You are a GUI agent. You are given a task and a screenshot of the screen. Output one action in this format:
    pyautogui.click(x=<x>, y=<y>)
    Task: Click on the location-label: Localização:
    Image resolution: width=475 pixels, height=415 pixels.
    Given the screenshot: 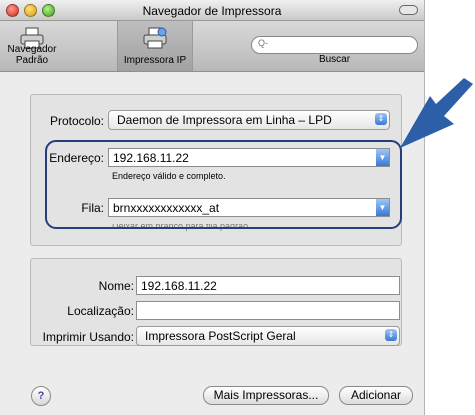 What is the action you would take?
    pyautogui.click(x=100, y=311)
    